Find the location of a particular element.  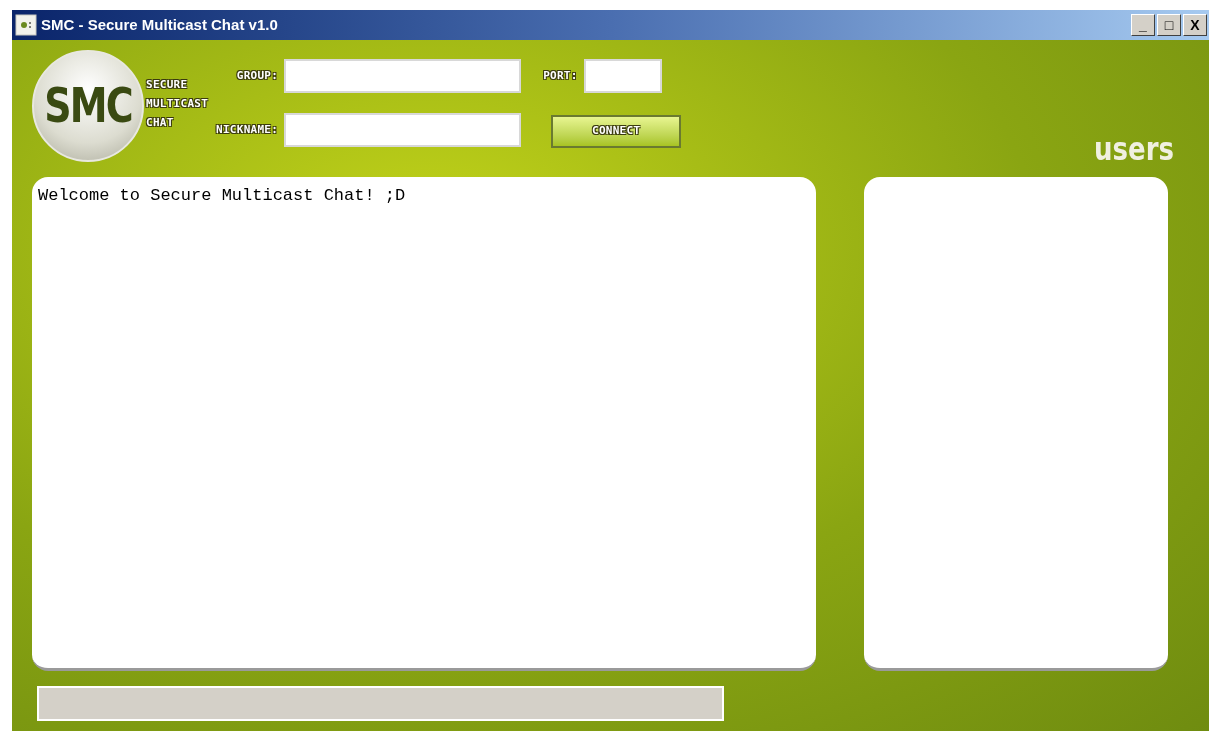

logo-caption: CHAT is located at coordinates (160, 123).